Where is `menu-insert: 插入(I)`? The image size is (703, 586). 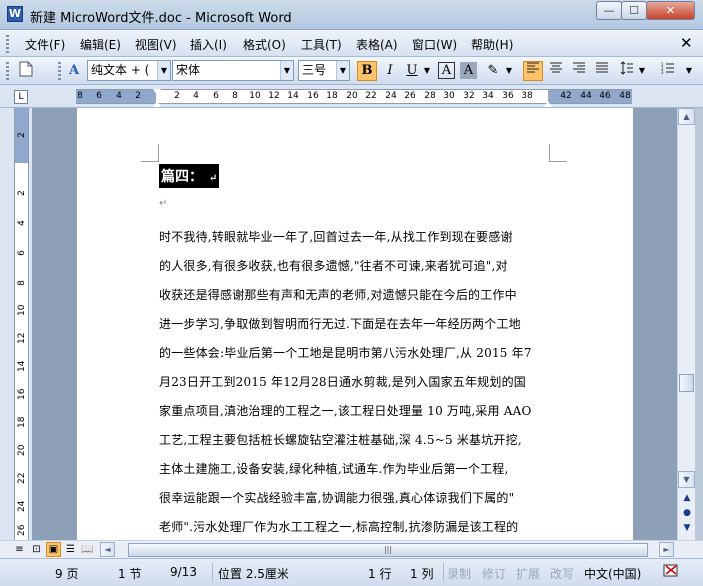 menu-insert: 插入(I) is located at coordinates (208, 44).